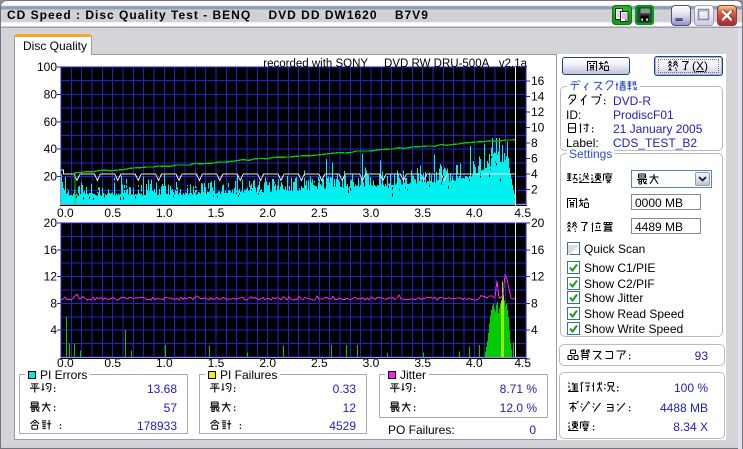  I want to click on svg-text: 0.0, so click(65, 213).